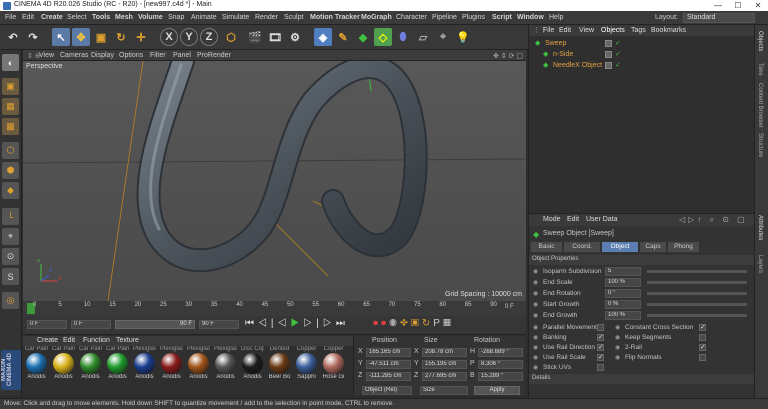 Image resolution: width=768 pixels, height=409 pixels. I want to click on menu-window: Window, so click(530, 17).